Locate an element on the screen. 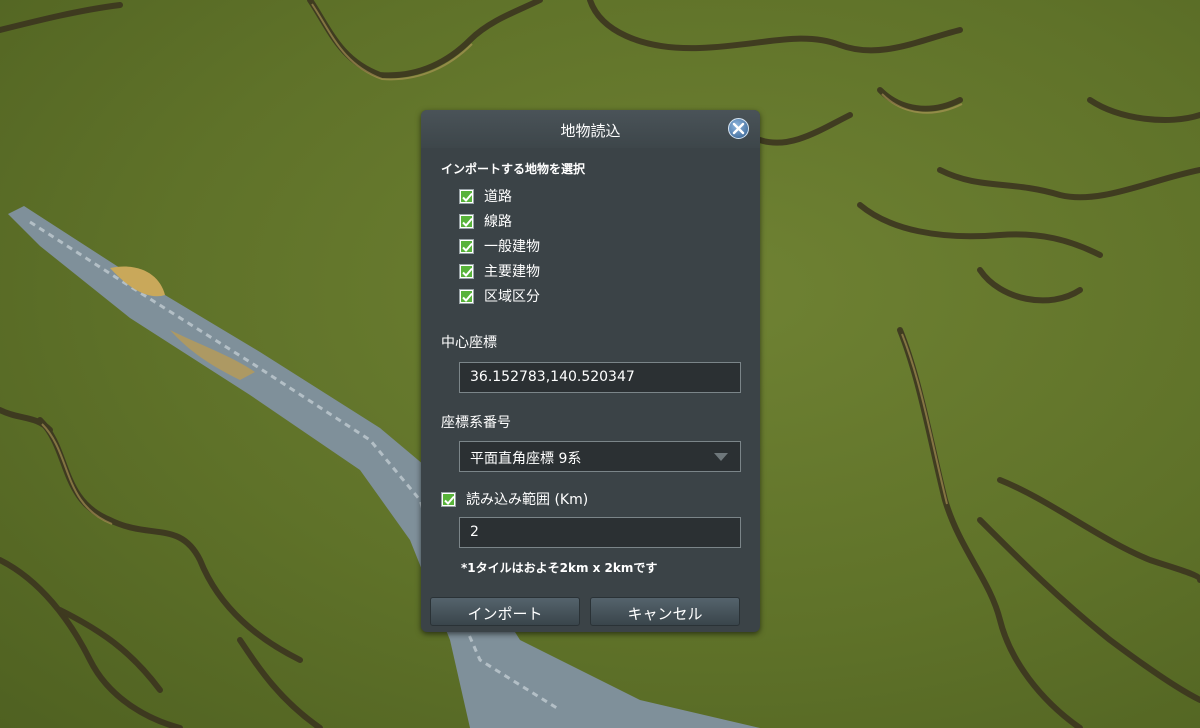 The image size is (1200, 728). feature-checkbox-road: 道路 is located at coordinates (485, 196).